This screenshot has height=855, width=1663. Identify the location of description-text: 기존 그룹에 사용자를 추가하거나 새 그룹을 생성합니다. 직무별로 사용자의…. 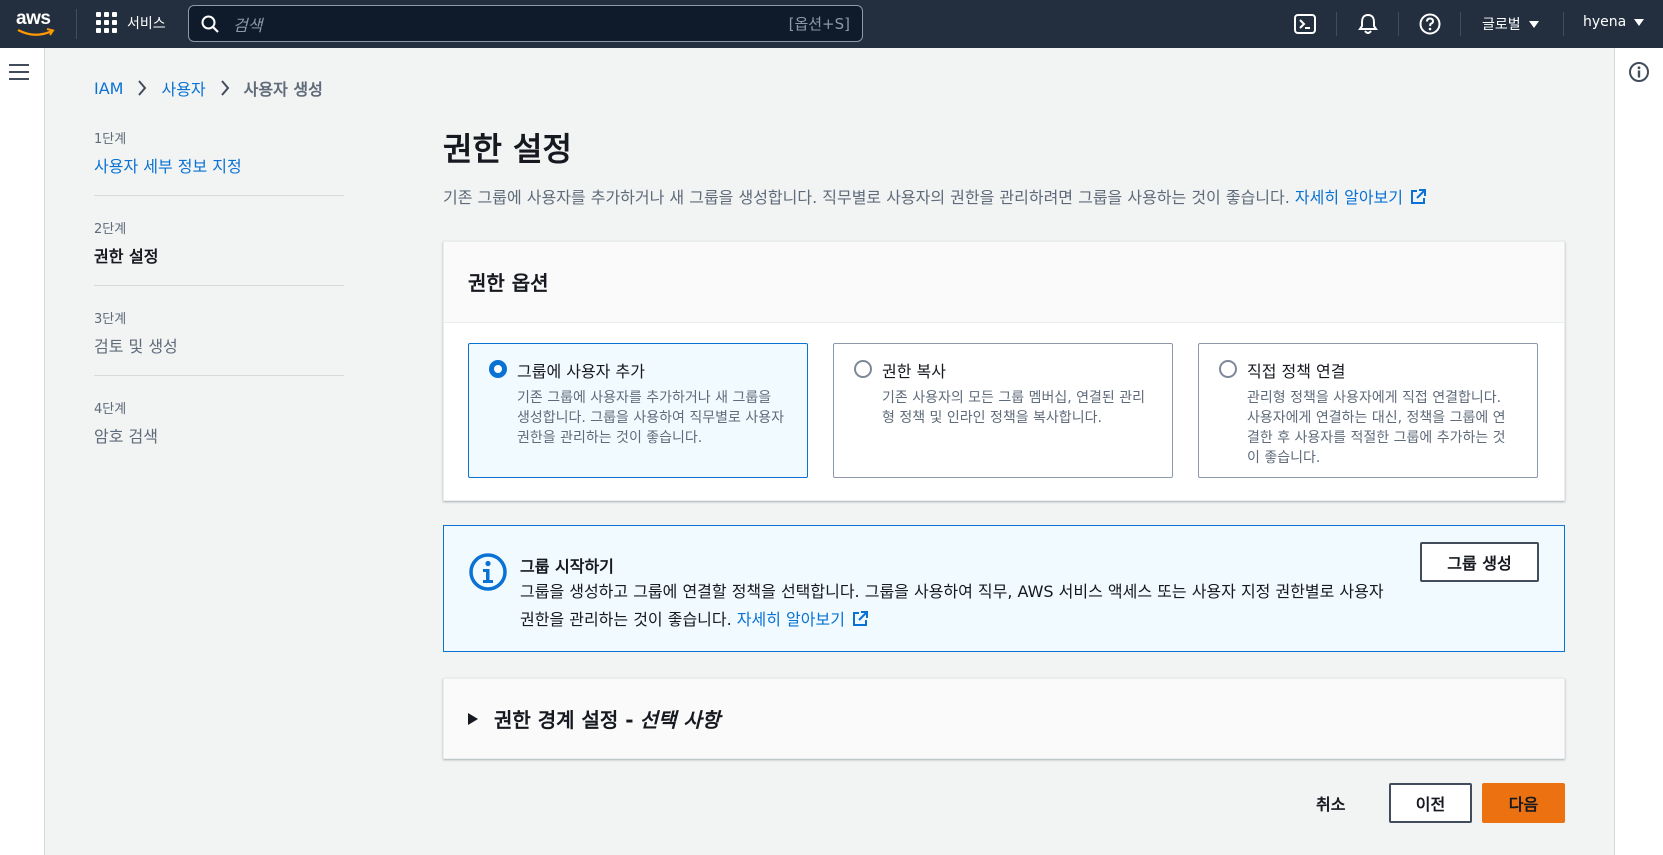
(869, 197).